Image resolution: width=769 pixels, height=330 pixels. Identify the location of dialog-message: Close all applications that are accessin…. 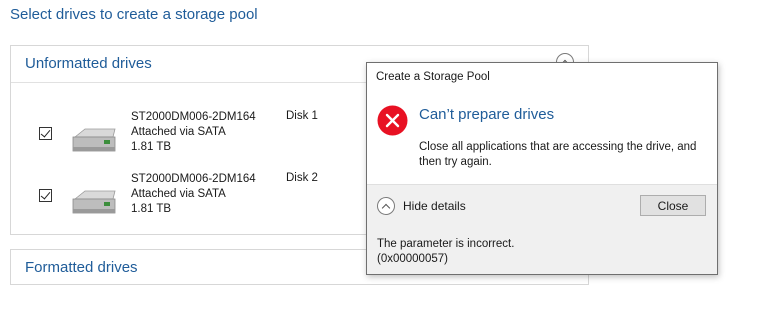
(558, 154).